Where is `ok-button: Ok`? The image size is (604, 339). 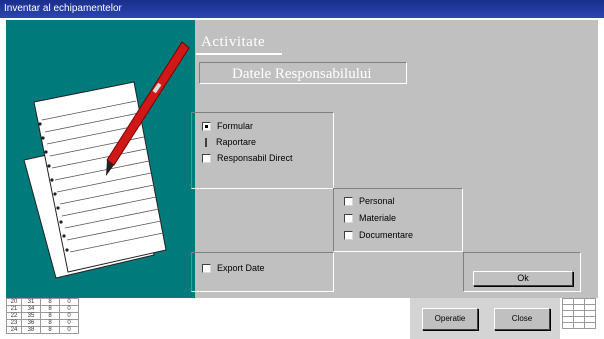 ok-button: Ok is located at coordinates (523, 278).